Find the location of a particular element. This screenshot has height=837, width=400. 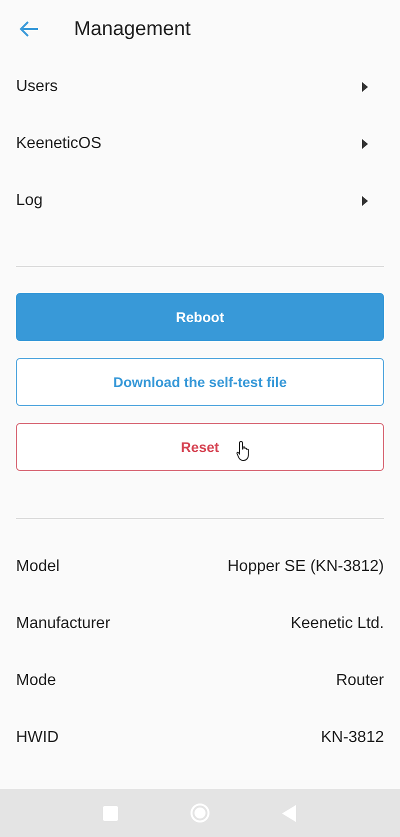

info-label: Mode is located at coordinates (36, 681).